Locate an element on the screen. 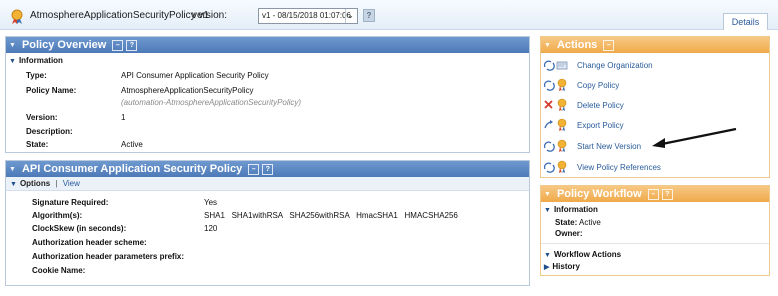 The height and width of the screenshot is (296, 778). workflow-state-label: State: is located at coordinates (566, 222).